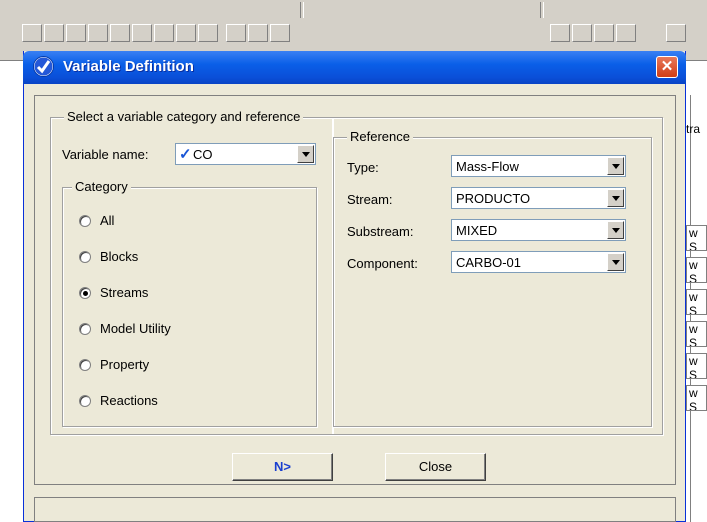 Image resolution: width=707 pixels, height=522 pixels. Describe the element at coordinates (493, 198) in the screenshot. I see `stream-value: PRODUCTO` at that location.